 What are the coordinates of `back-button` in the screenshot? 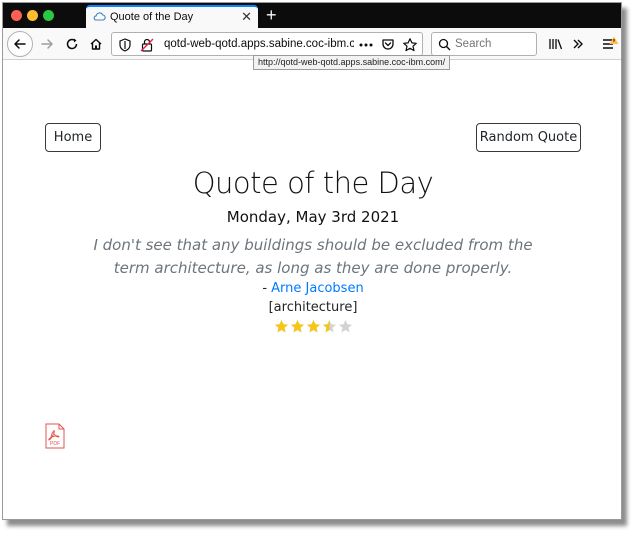 It's located at (20, 44).